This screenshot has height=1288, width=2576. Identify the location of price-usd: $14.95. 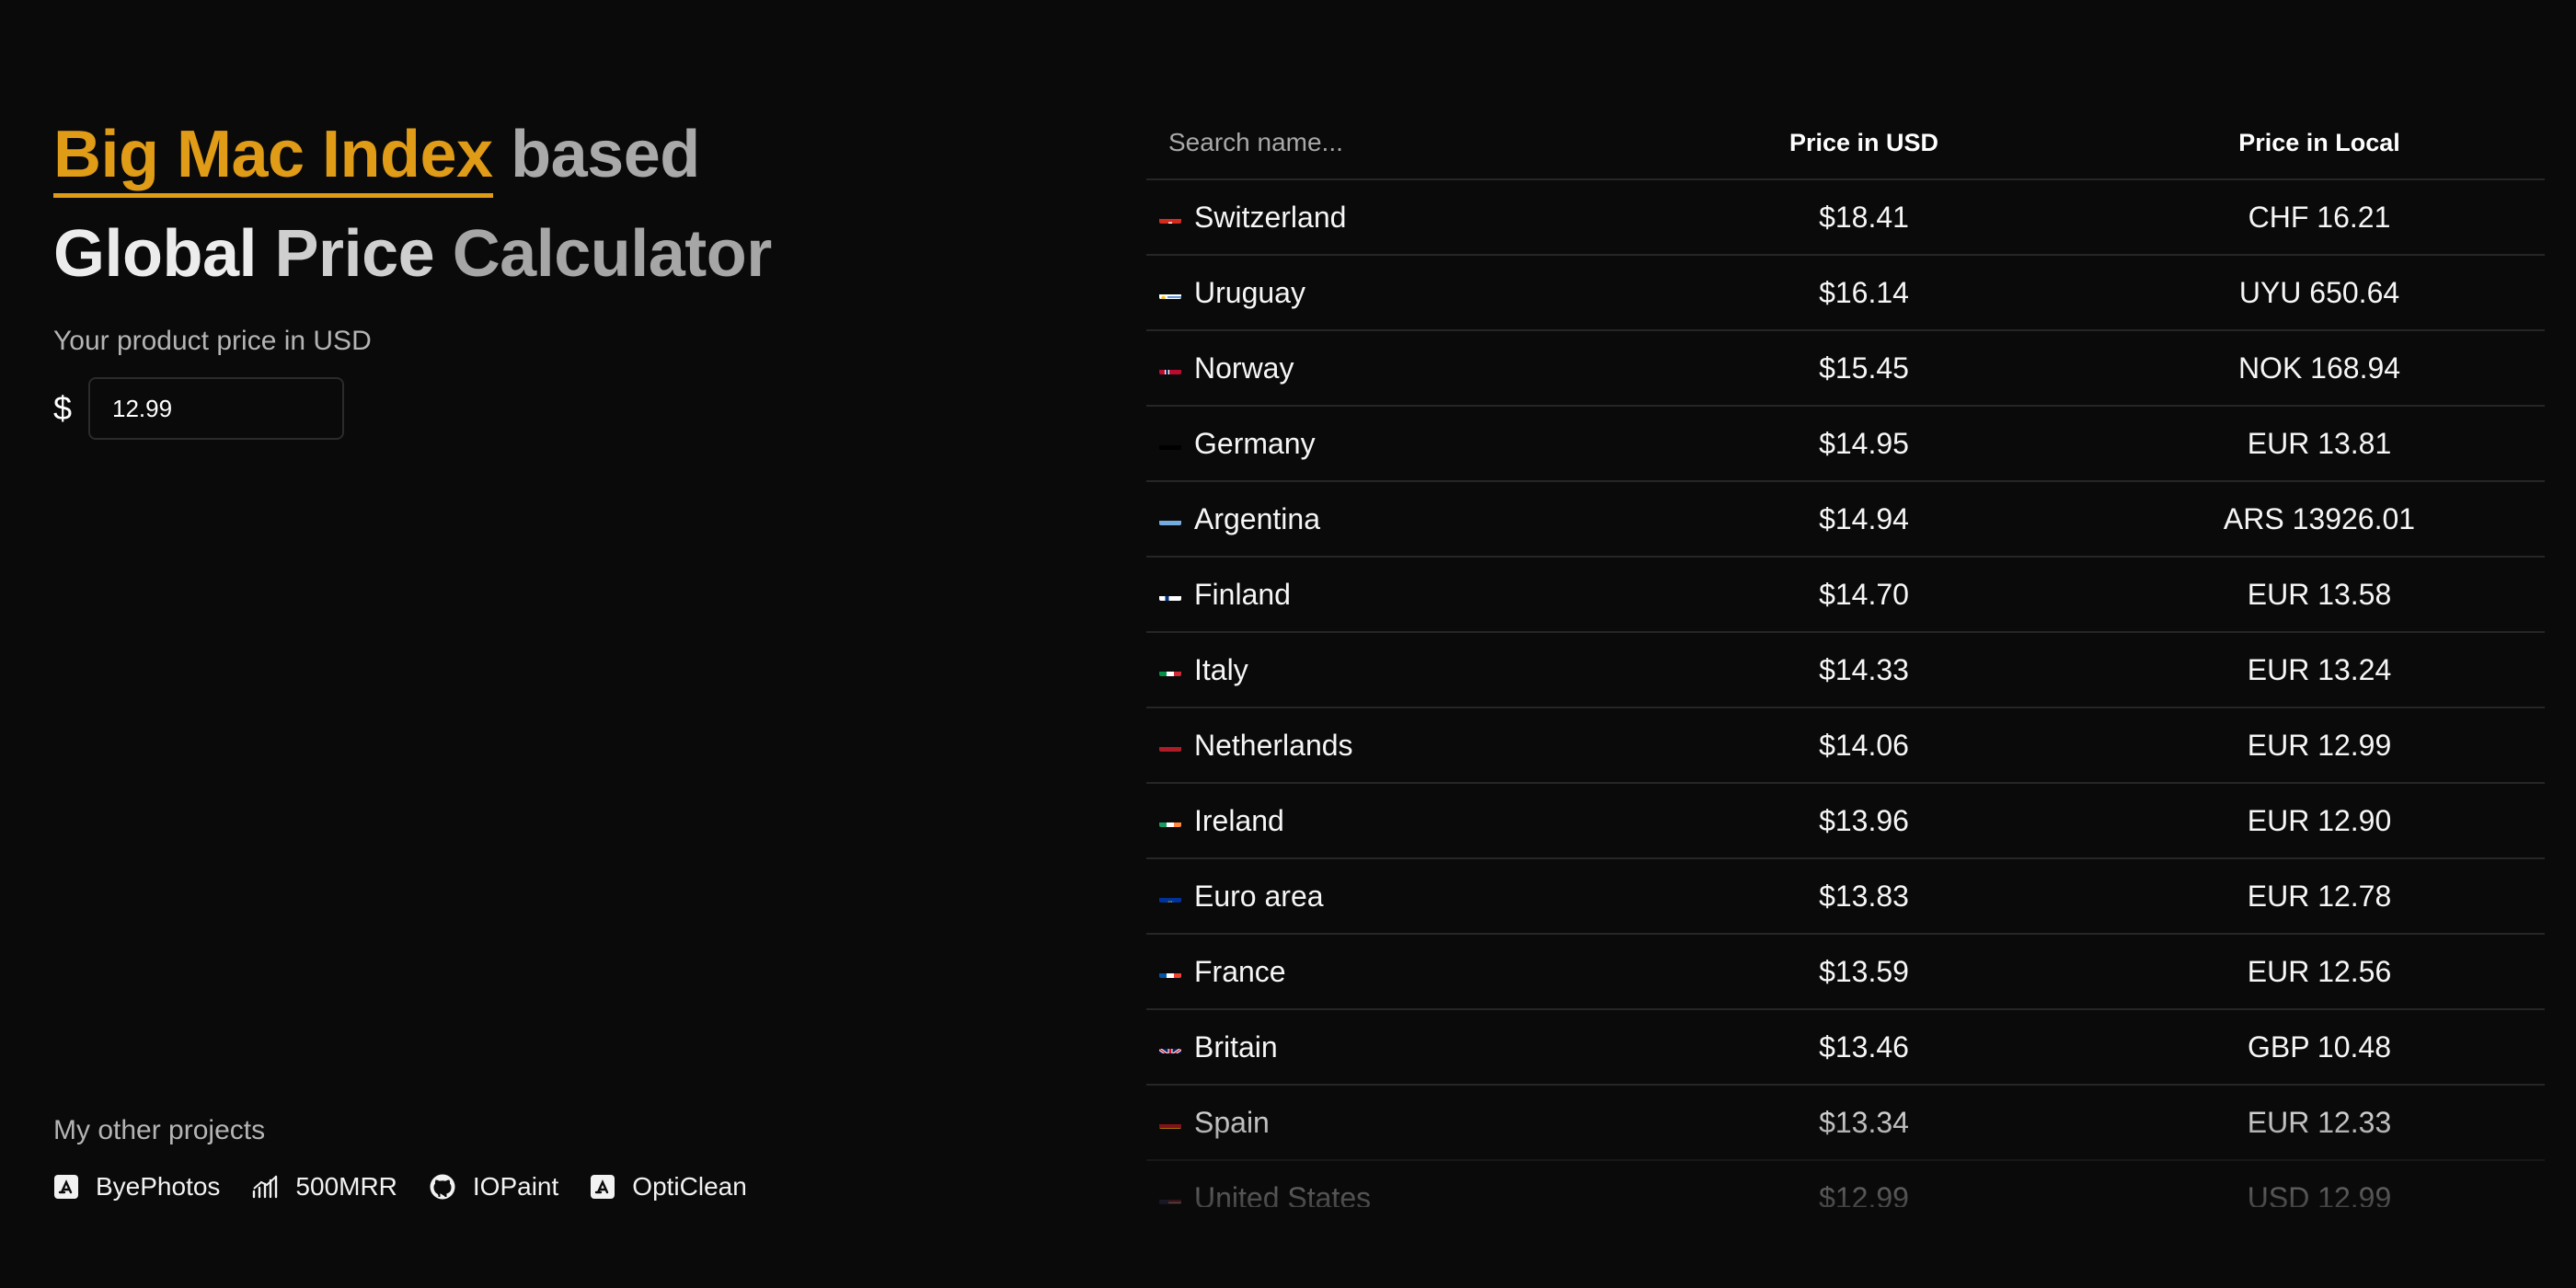
(1864, 443).